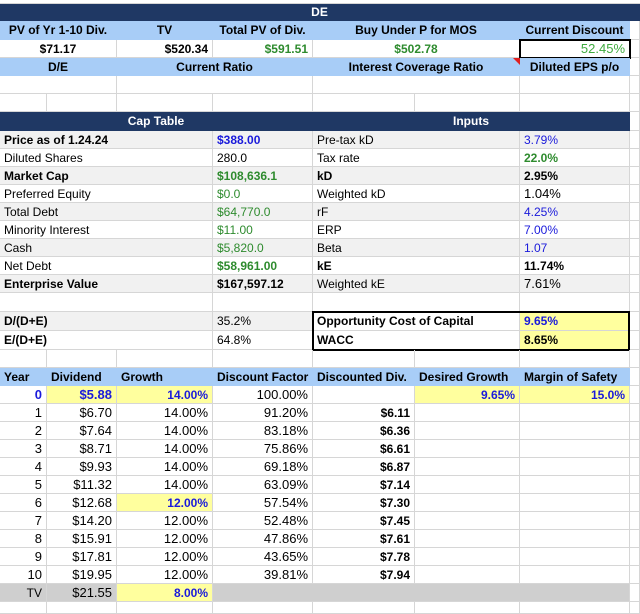 The width and height of the screenshot is (640, 614). I want to click on input-label: Weighted kD, so click(416, 194).